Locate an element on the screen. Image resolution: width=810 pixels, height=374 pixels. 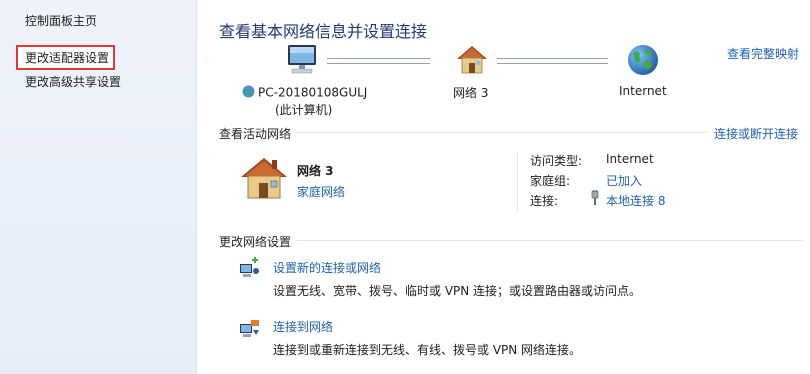
change-settings-heading: 更改网络设置 is located at coordinates (255, 242).